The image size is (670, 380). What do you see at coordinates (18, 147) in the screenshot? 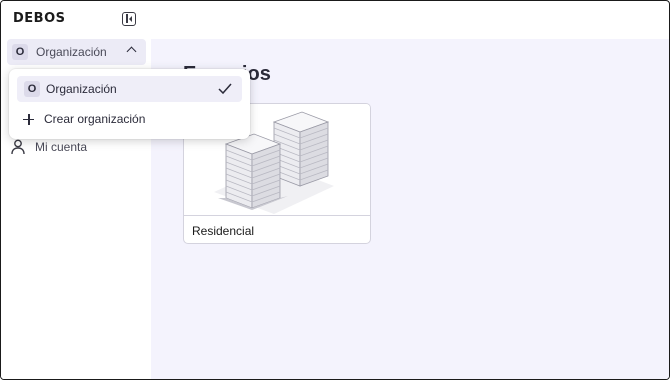
I see `user-icon` at bounding box center [18, 147].